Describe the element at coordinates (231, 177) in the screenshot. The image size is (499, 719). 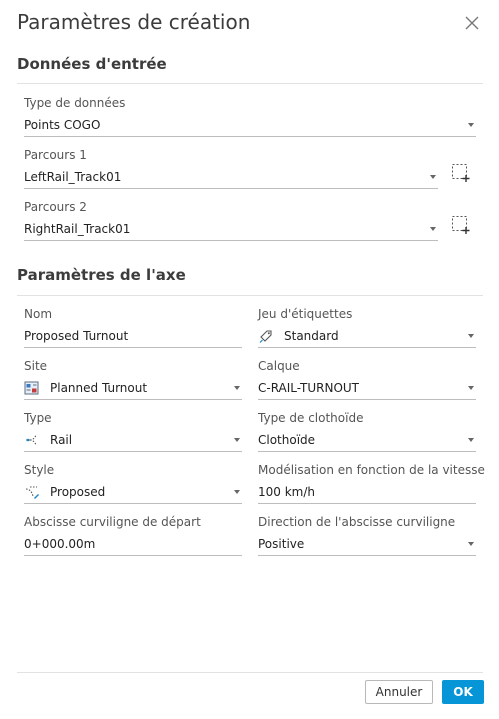
I see `track1-dropdown: LeftRail_Track01` at that location.